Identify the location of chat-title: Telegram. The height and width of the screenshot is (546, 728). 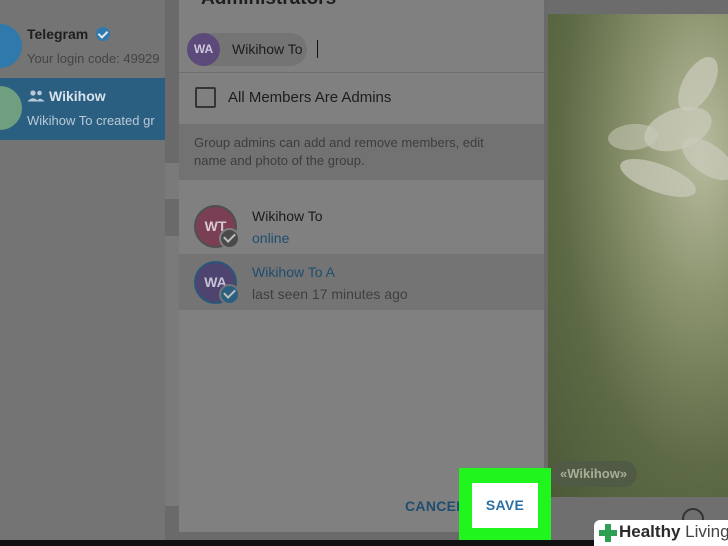
(69, 34).